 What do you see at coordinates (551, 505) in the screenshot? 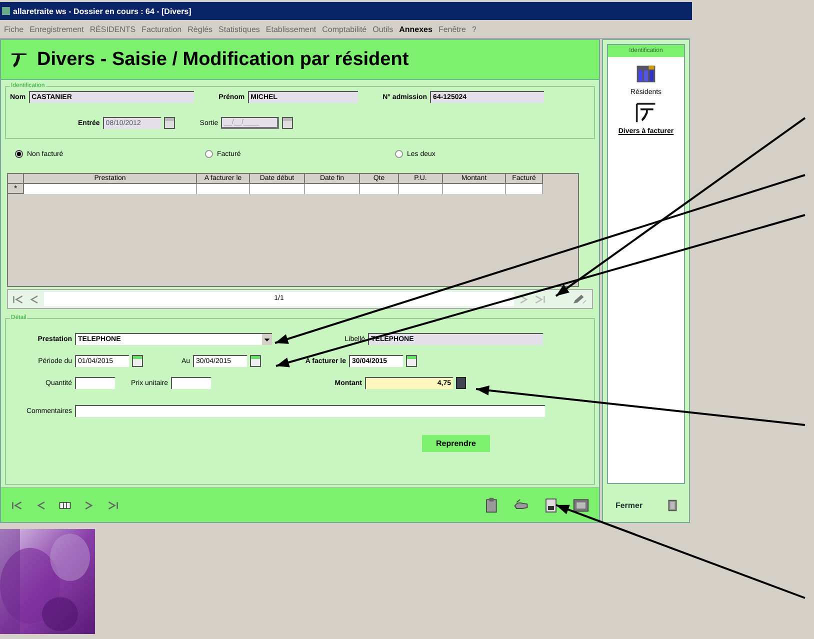
I see `page-icon` at bounding box center [551, 505].